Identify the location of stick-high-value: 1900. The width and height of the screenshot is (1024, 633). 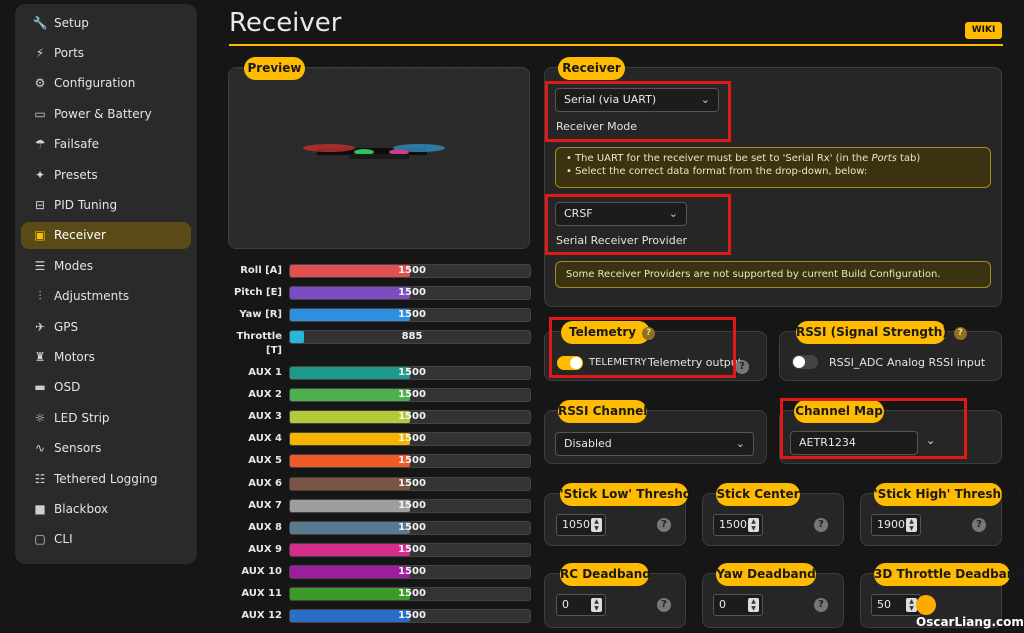
(891, 524).